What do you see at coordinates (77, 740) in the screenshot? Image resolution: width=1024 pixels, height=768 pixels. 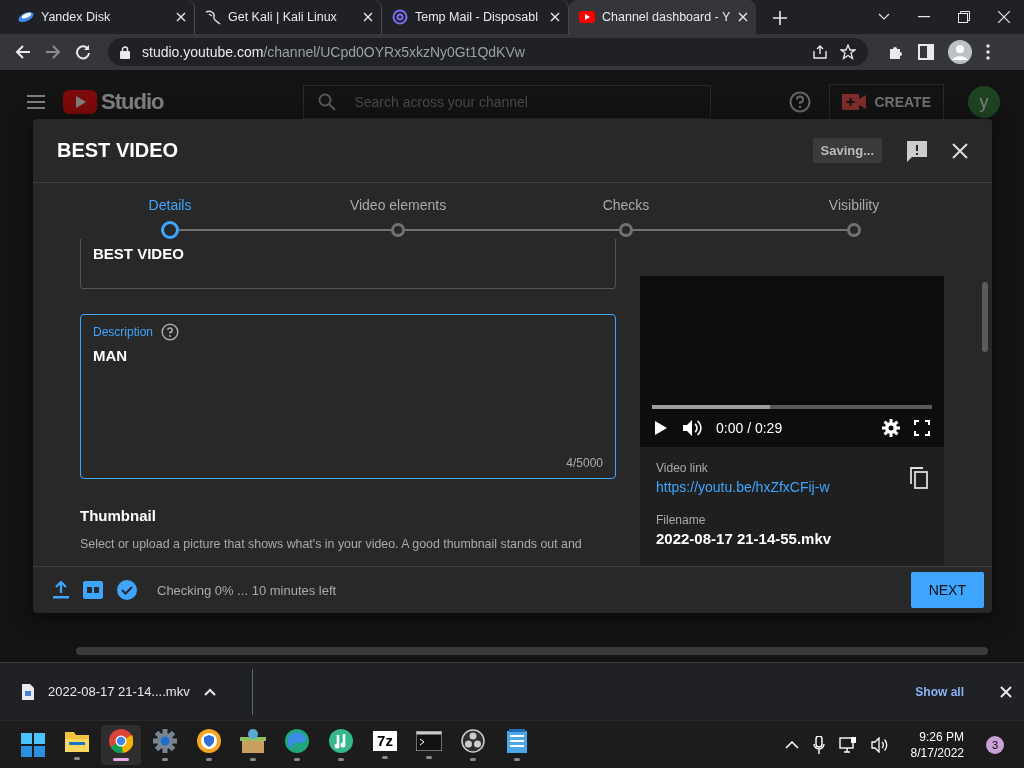 I see `folder-icon` at bounding box center [77, 740].